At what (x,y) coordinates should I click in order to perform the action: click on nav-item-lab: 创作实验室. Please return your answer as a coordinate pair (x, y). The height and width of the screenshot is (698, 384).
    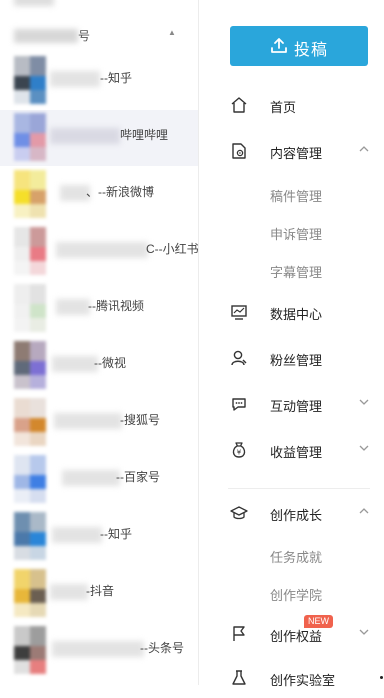
    Looking at the image, I should click on (291, 678).